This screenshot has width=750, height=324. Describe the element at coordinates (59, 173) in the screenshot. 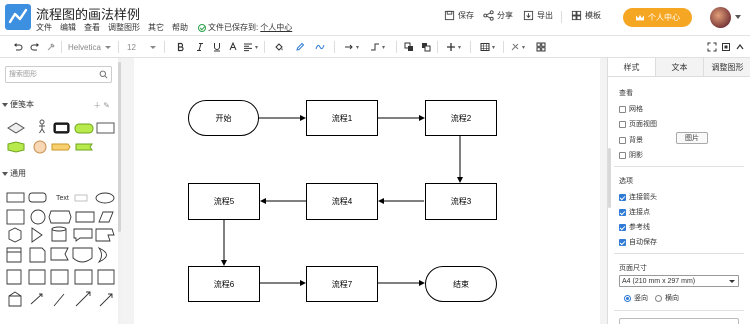

I see `section-general-header: 通用` at that location.